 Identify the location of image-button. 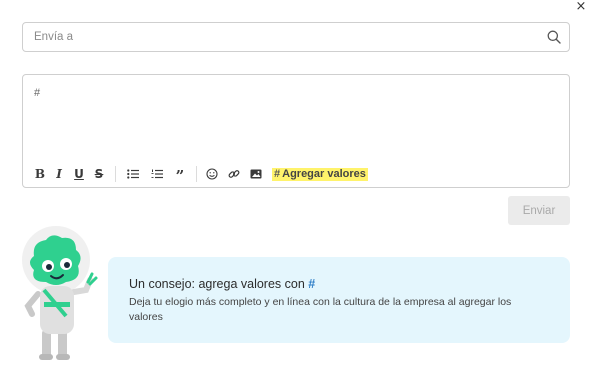
(256, 174).